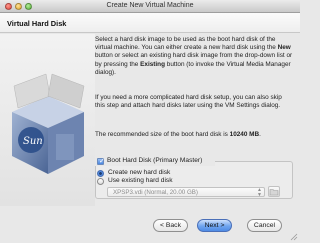  I want to click on select-arrows-icon: ▲ ▼, so click(259, 192).